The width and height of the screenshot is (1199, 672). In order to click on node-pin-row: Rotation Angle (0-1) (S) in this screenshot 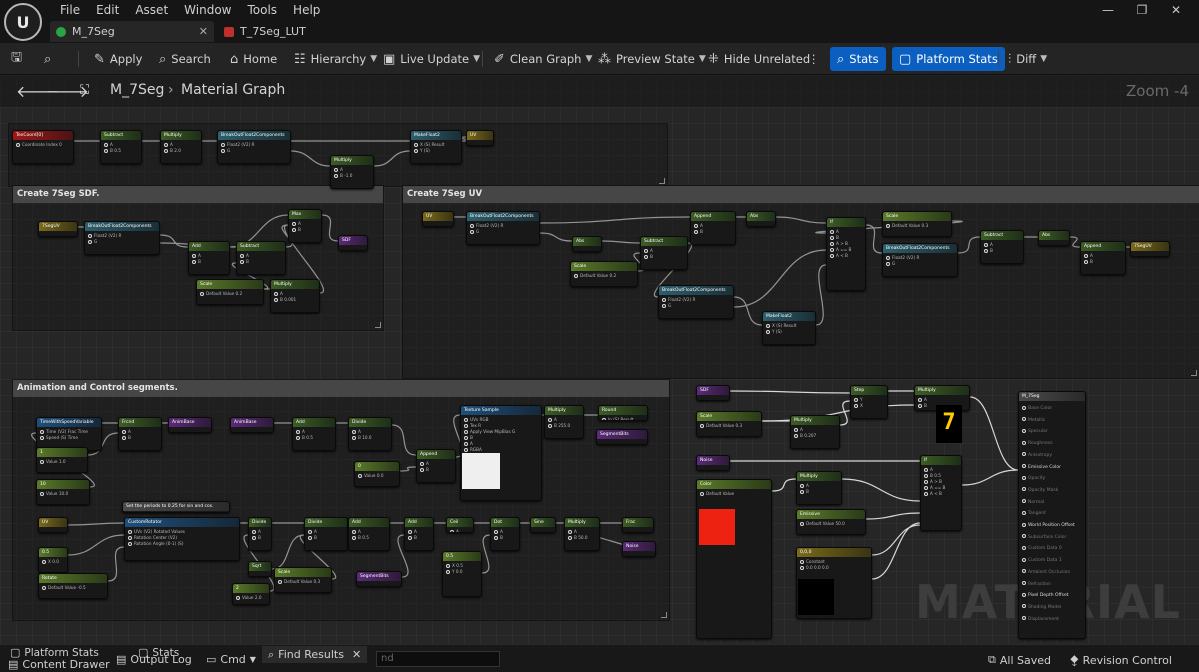, I will do `click(182, 544)`.